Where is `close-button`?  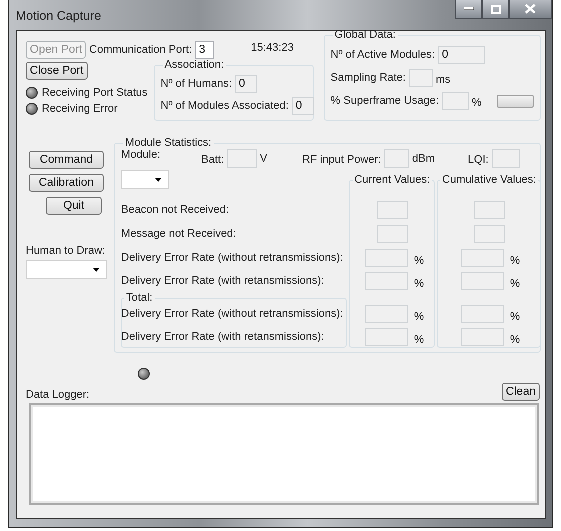 close-button is located at coordinates (530, 9).